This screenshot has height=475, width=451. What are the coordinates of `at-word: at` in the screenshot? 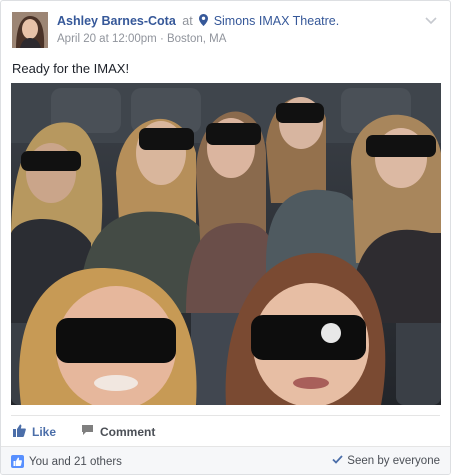 It's located at (187, 21).